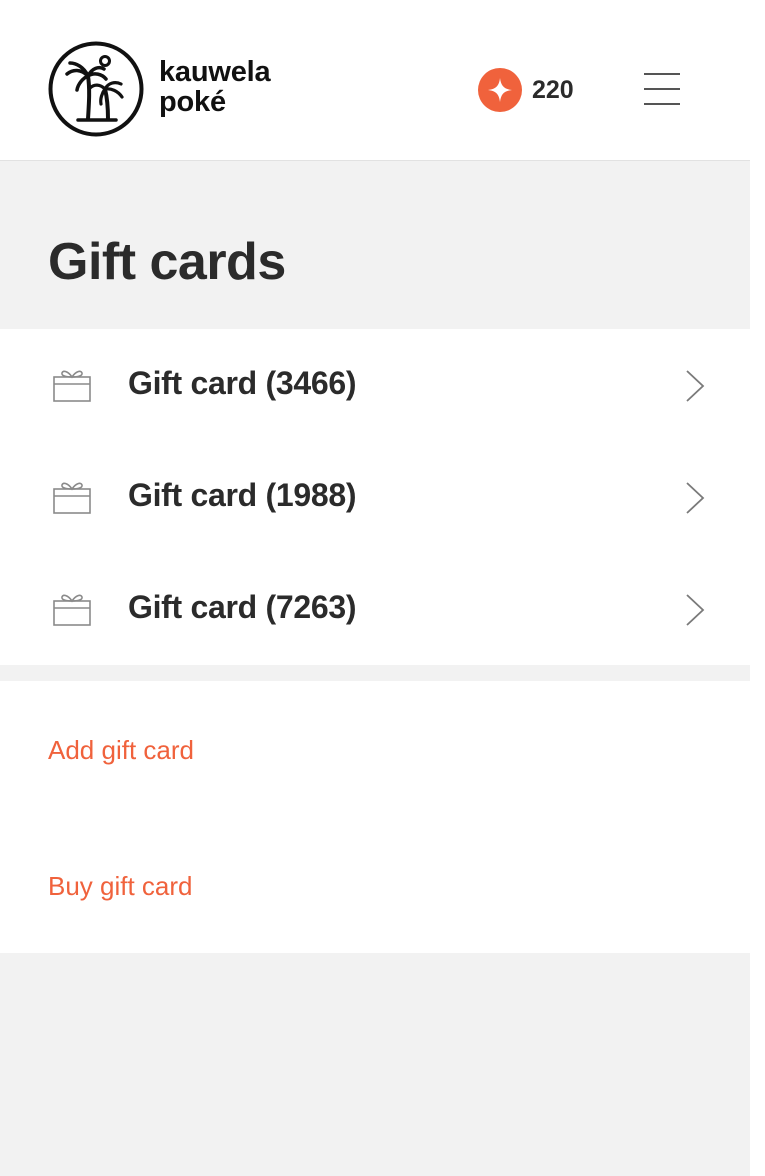  What do you see at coordinates (242, 383) in the screenshot?
I see `gift-card-label: Gift card (3466)` at bounding box center [242, 383].